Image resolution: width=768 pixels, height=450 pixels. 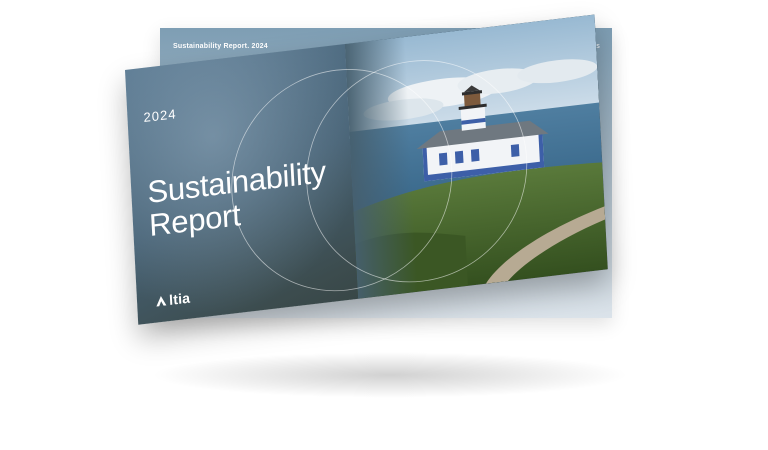 What do you see at coordinates (220, 46) in the screenshot?
I see `back-page-title: Sustainability Report. 2024` at bounding box center [220, 46].